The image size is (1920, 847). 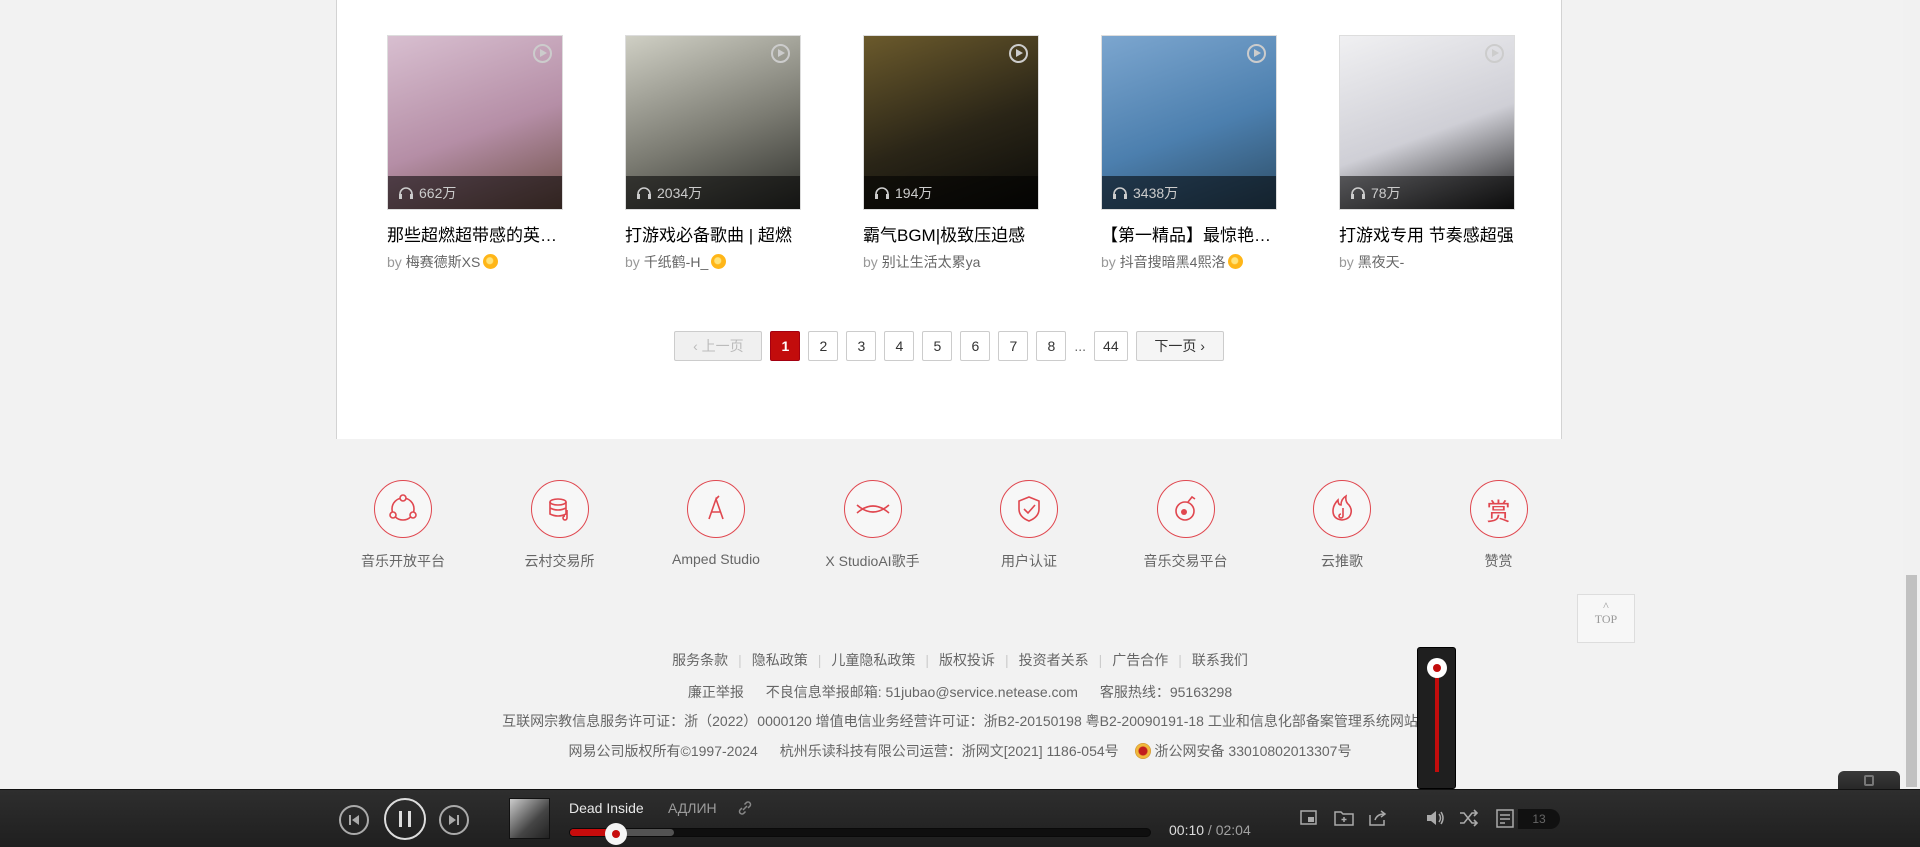 I want to click on footer-link: 广告合作, so click(x=1140, y=660).